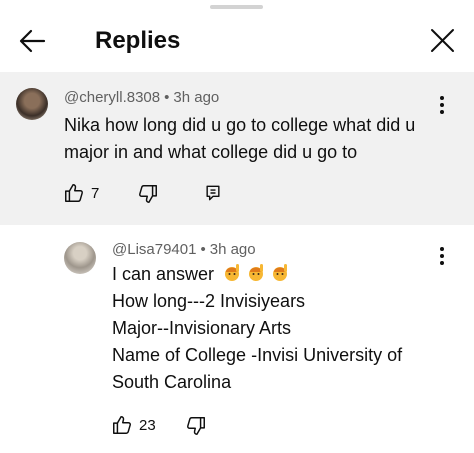  Describe the element at coordinates (163, 274) in the screenshot. I see `comment-line-text: I can answer` at that location.